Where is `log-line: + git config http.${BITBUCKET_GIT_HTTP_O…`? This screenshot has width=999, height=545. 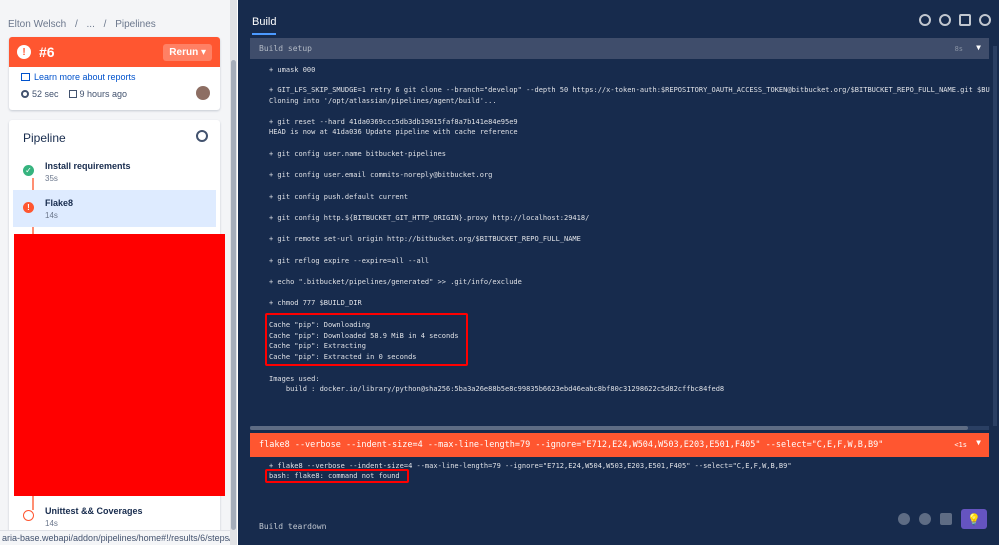
log-line: + git config http.${BITBUCKET_GIT_HTTP_O… is located at coordinates (429, 218).